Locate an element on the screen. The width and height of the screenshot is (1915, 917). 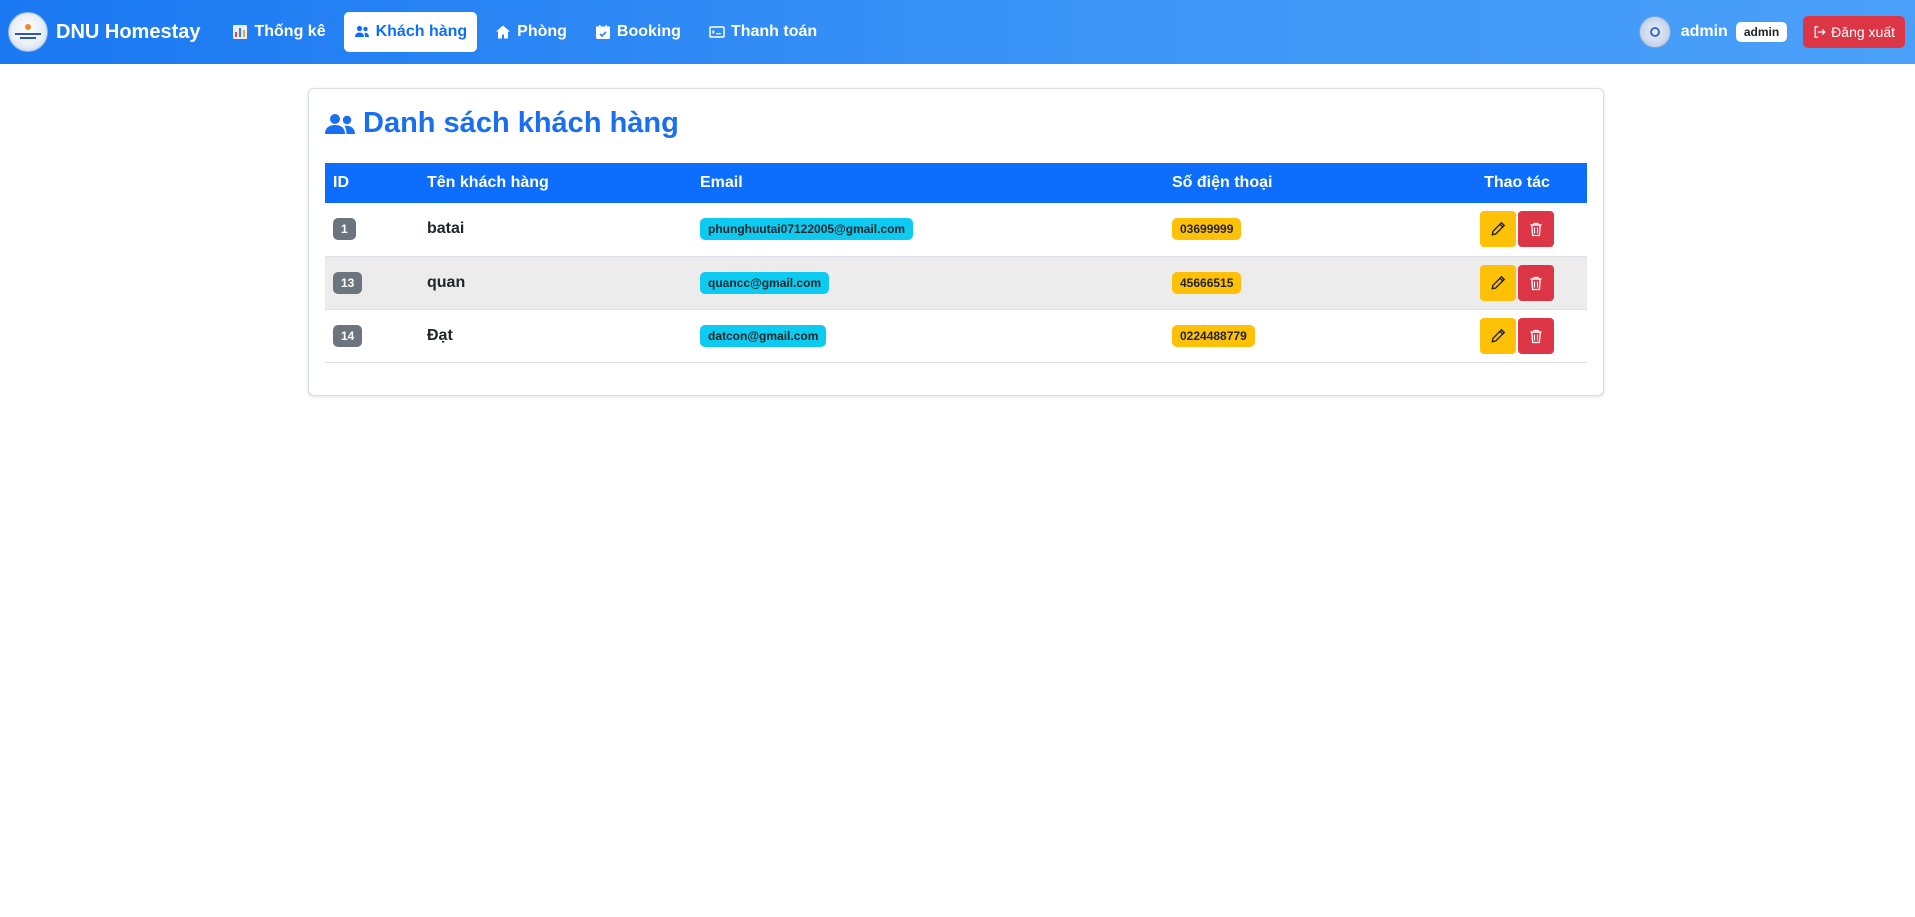
nav-item-thong-ke: Thống kê is located at coordinates (278, 32).